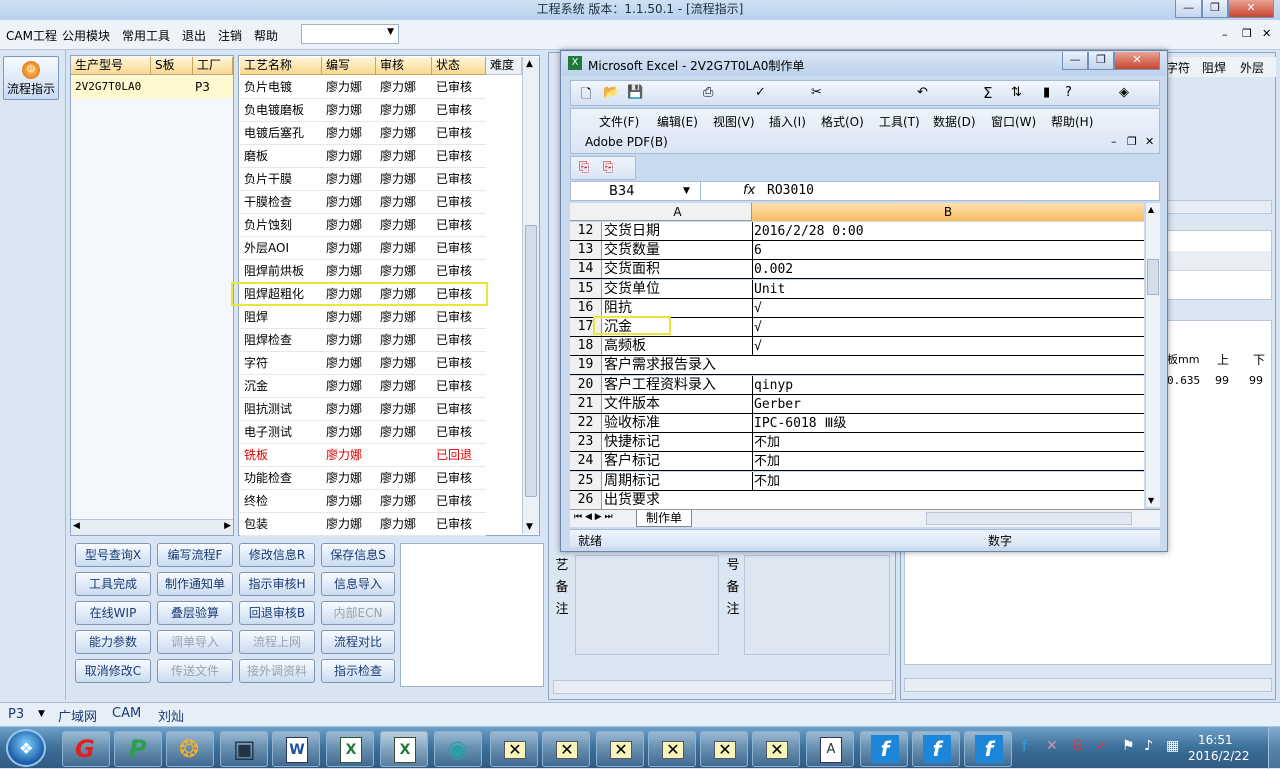 This screenshot has width=1280, height=769. Describe the element at coordinates (350, 34) in the screenshot. I see `menu-dropdown: ▼` at that location.